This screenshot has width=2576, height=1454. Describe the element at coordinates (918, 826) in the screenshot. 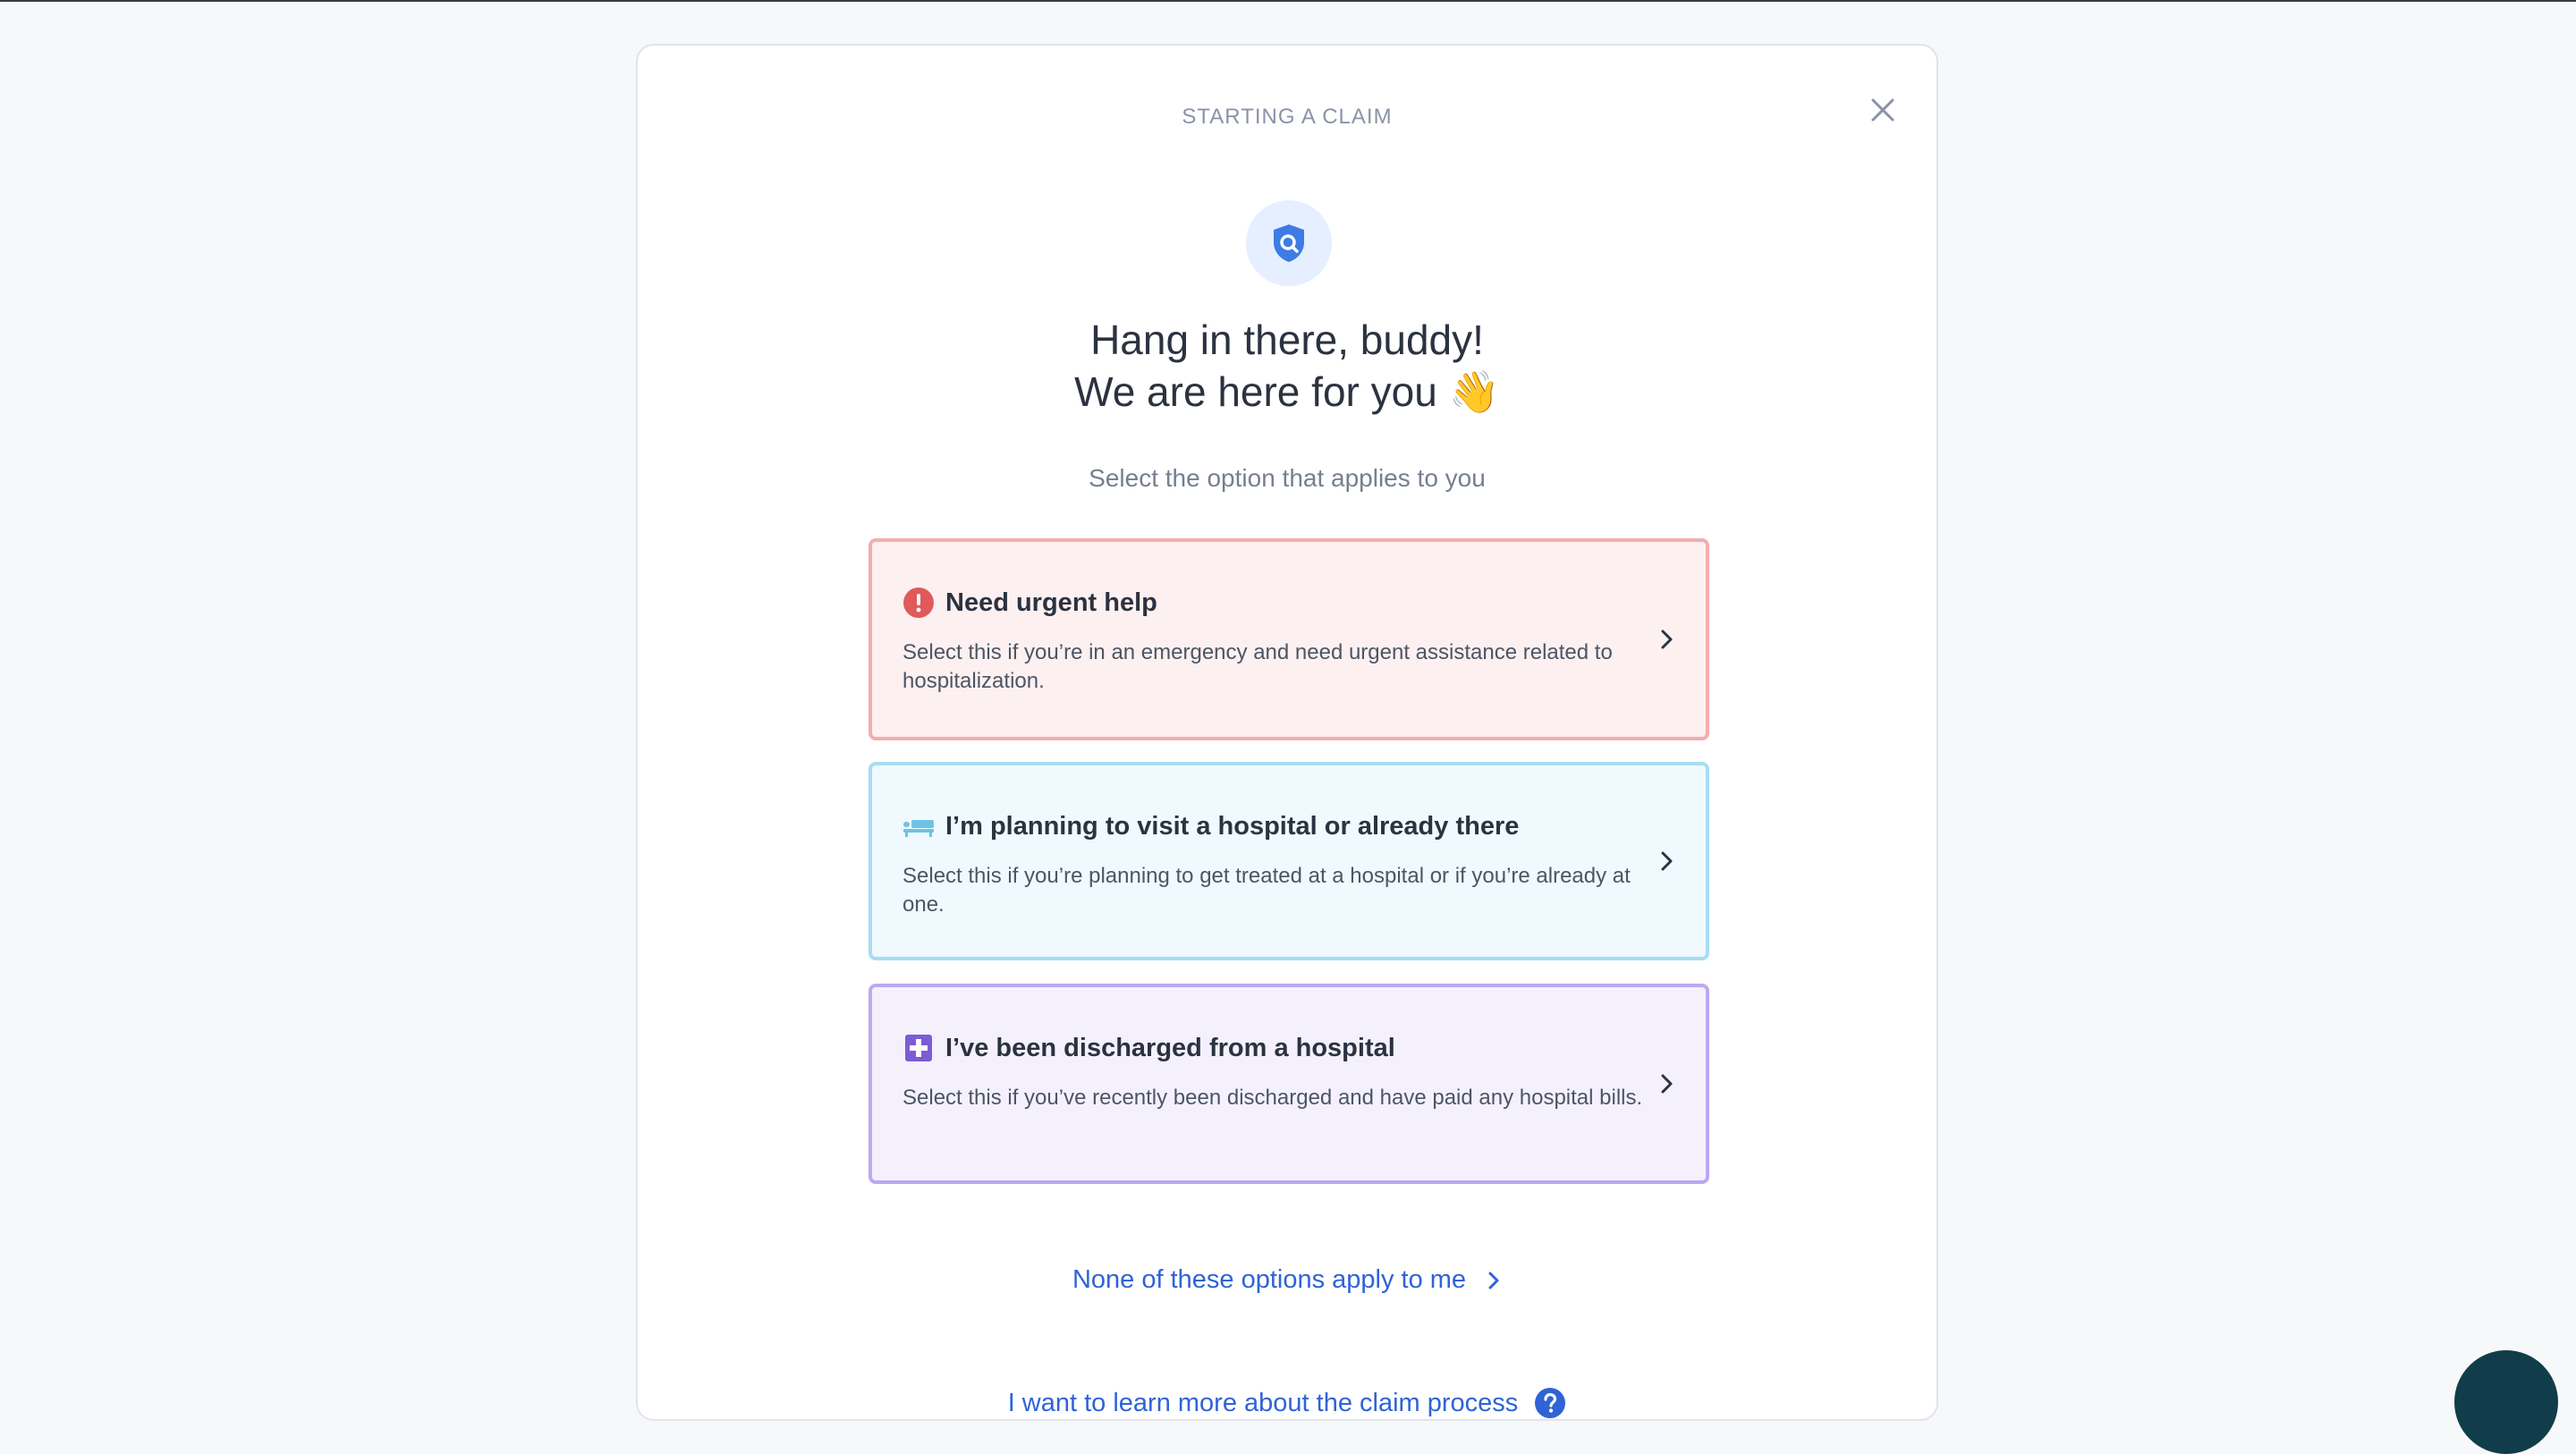

I see `hospital-bed-icon` at that location.